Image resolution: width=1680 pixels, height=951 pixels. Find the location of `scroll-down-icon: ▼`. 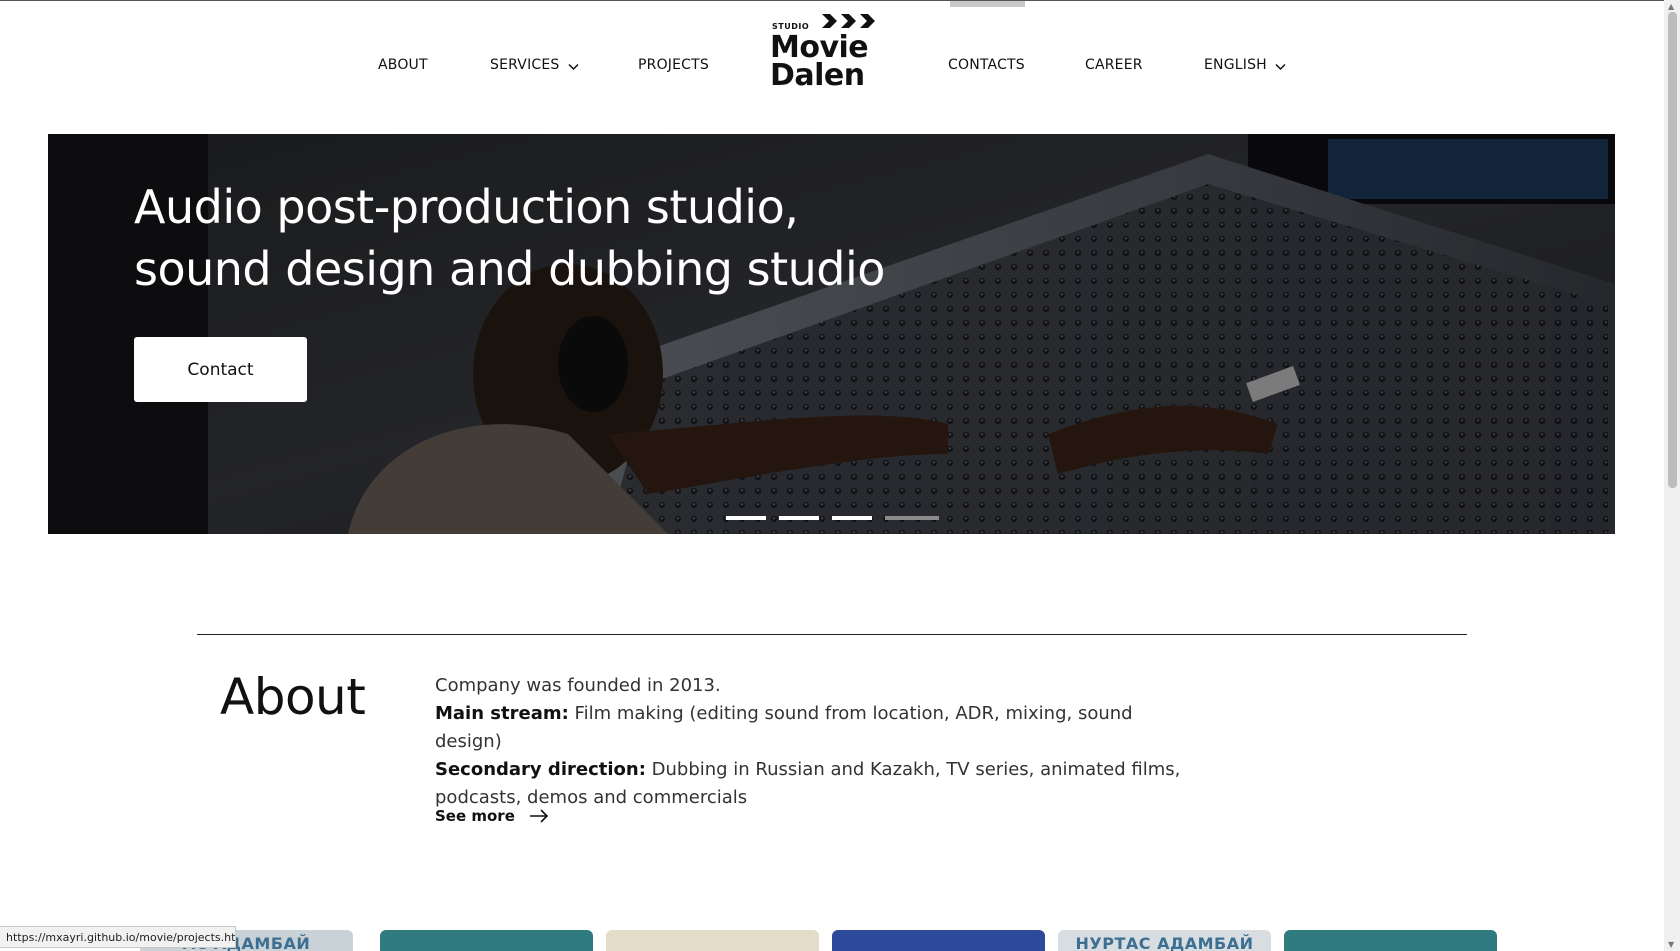

scroll-down-icon: ▼ is located at coordinates (1671, 944).